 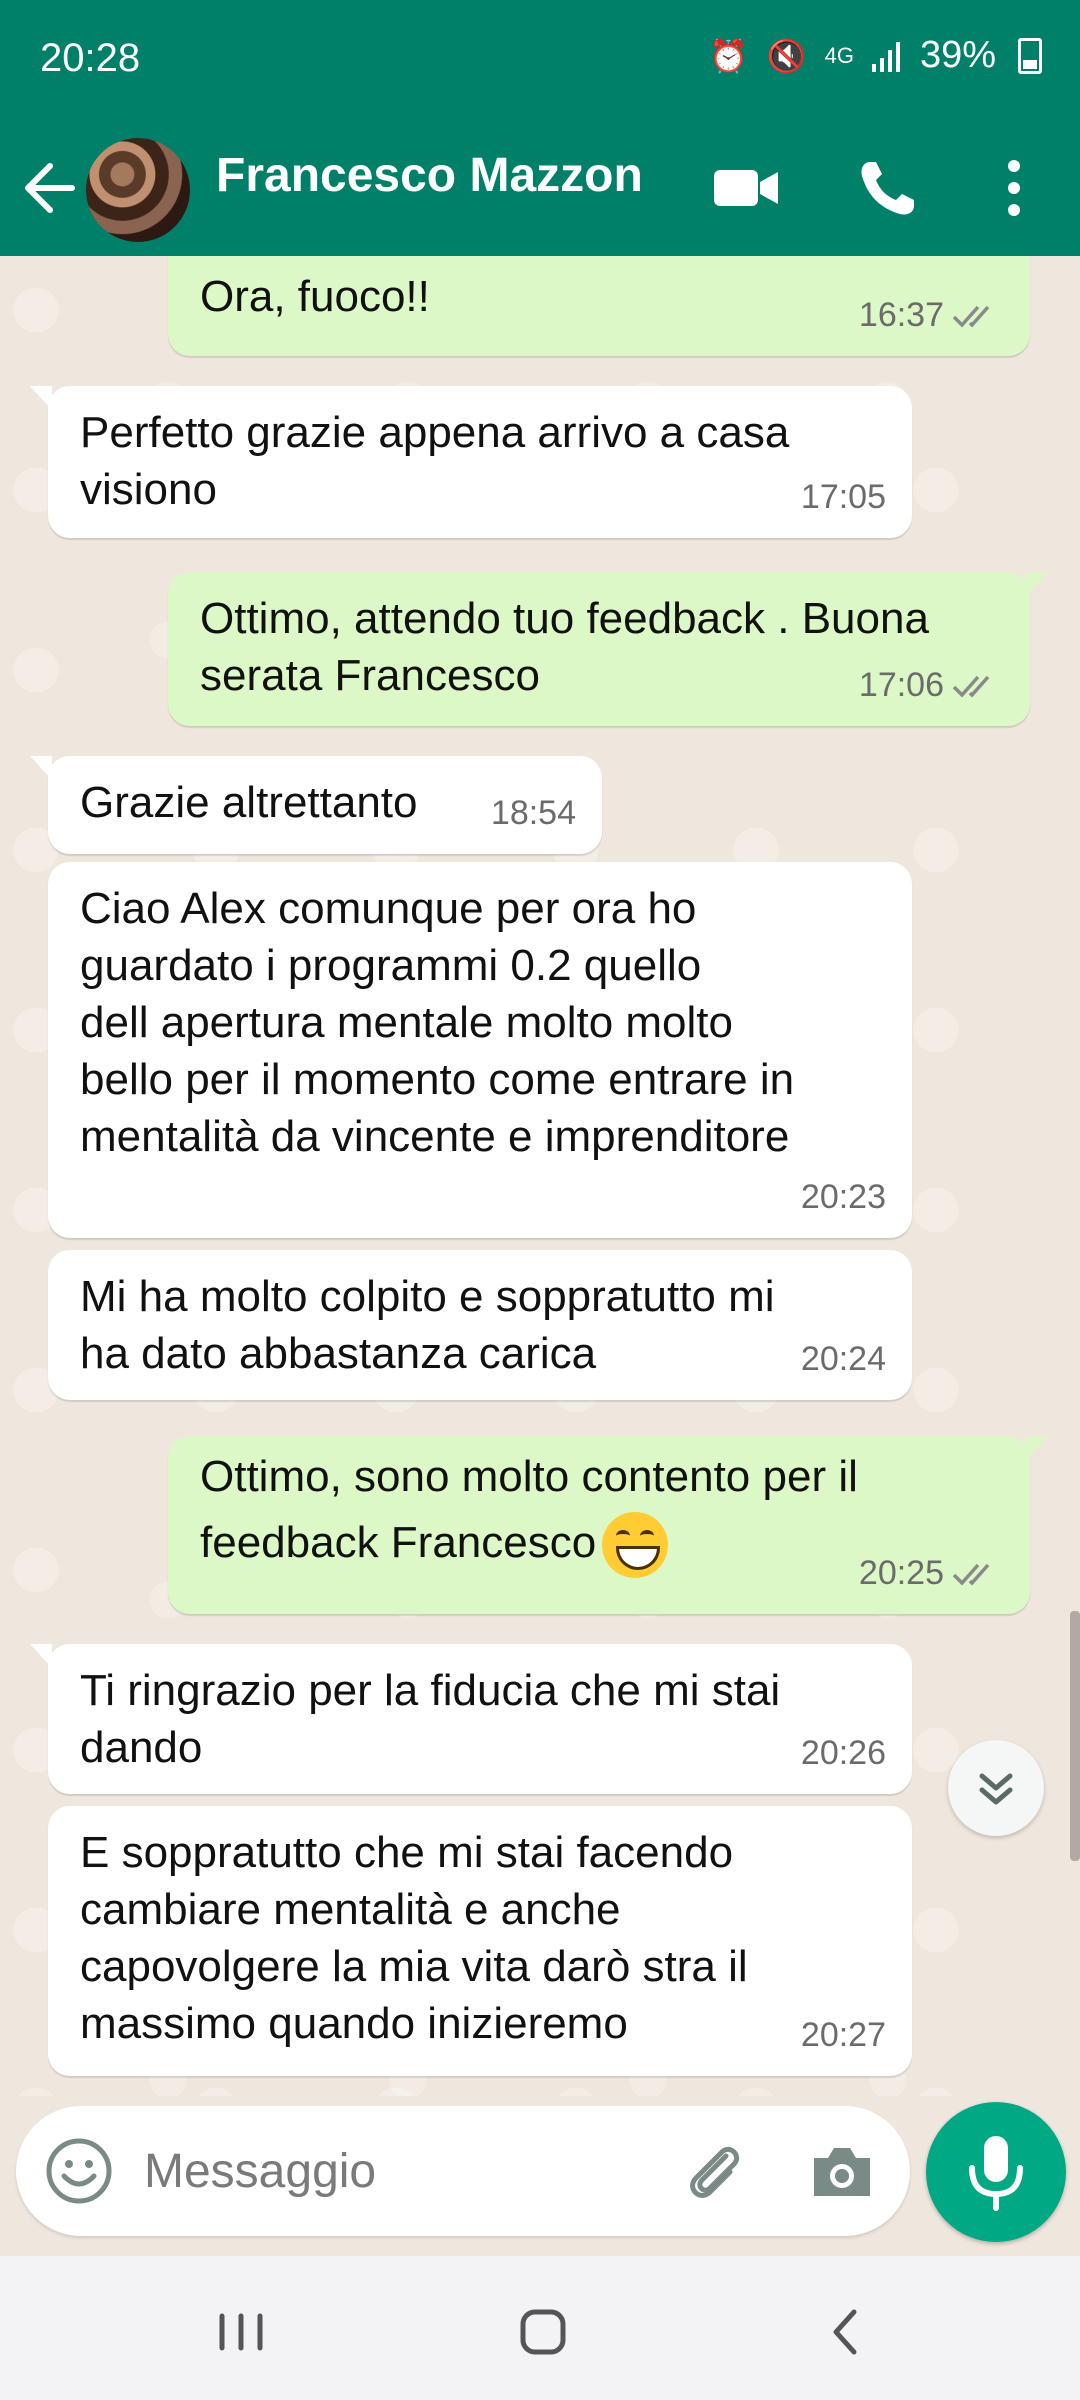 I want to click on emoji-icon, so click(x=79, y=2171).